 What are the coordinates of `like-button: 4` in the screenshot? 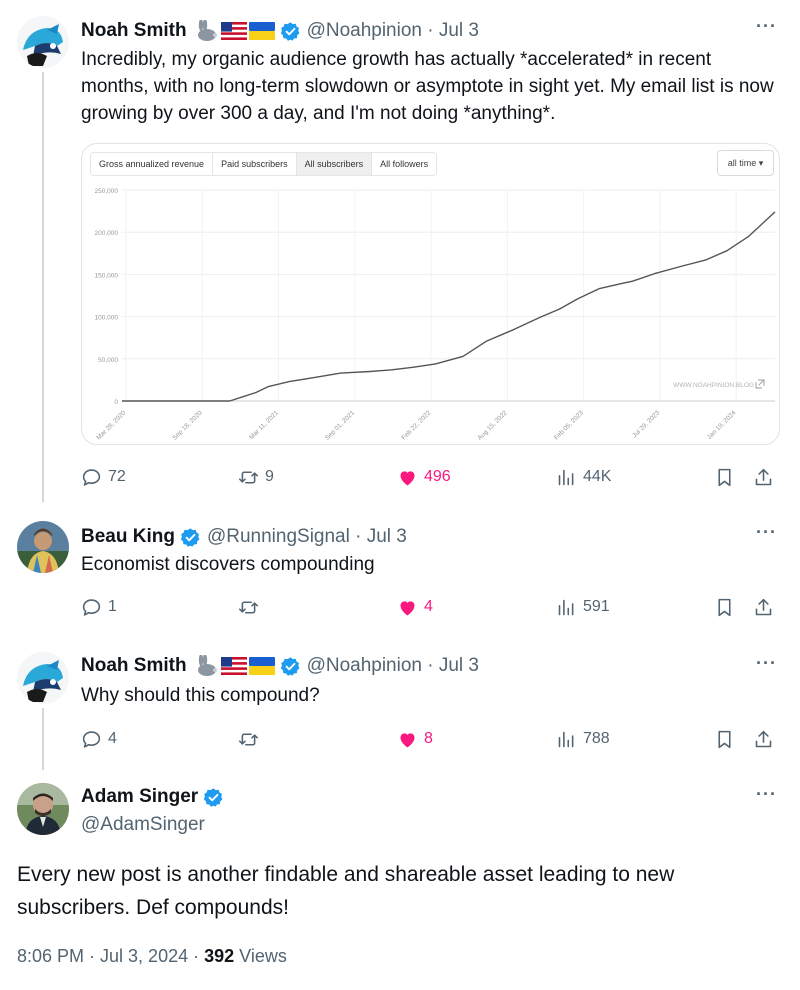 It's located at (415, 607).